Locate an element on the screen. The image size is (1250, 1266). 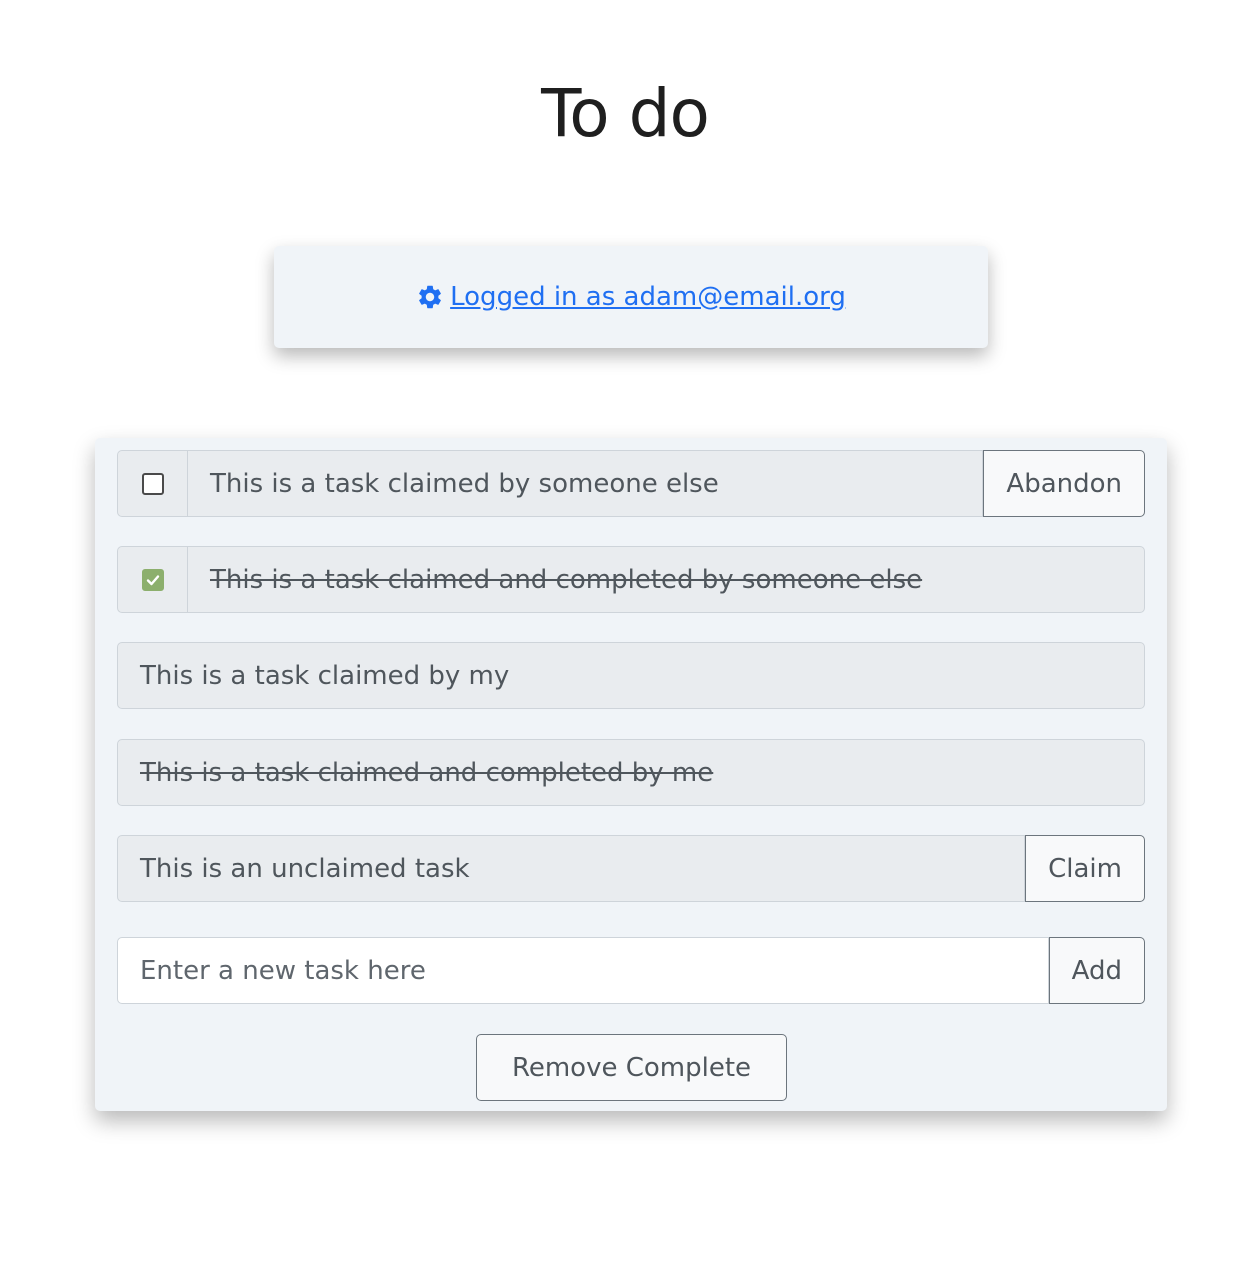
task-checkbox is located at coordinates (152, 483).